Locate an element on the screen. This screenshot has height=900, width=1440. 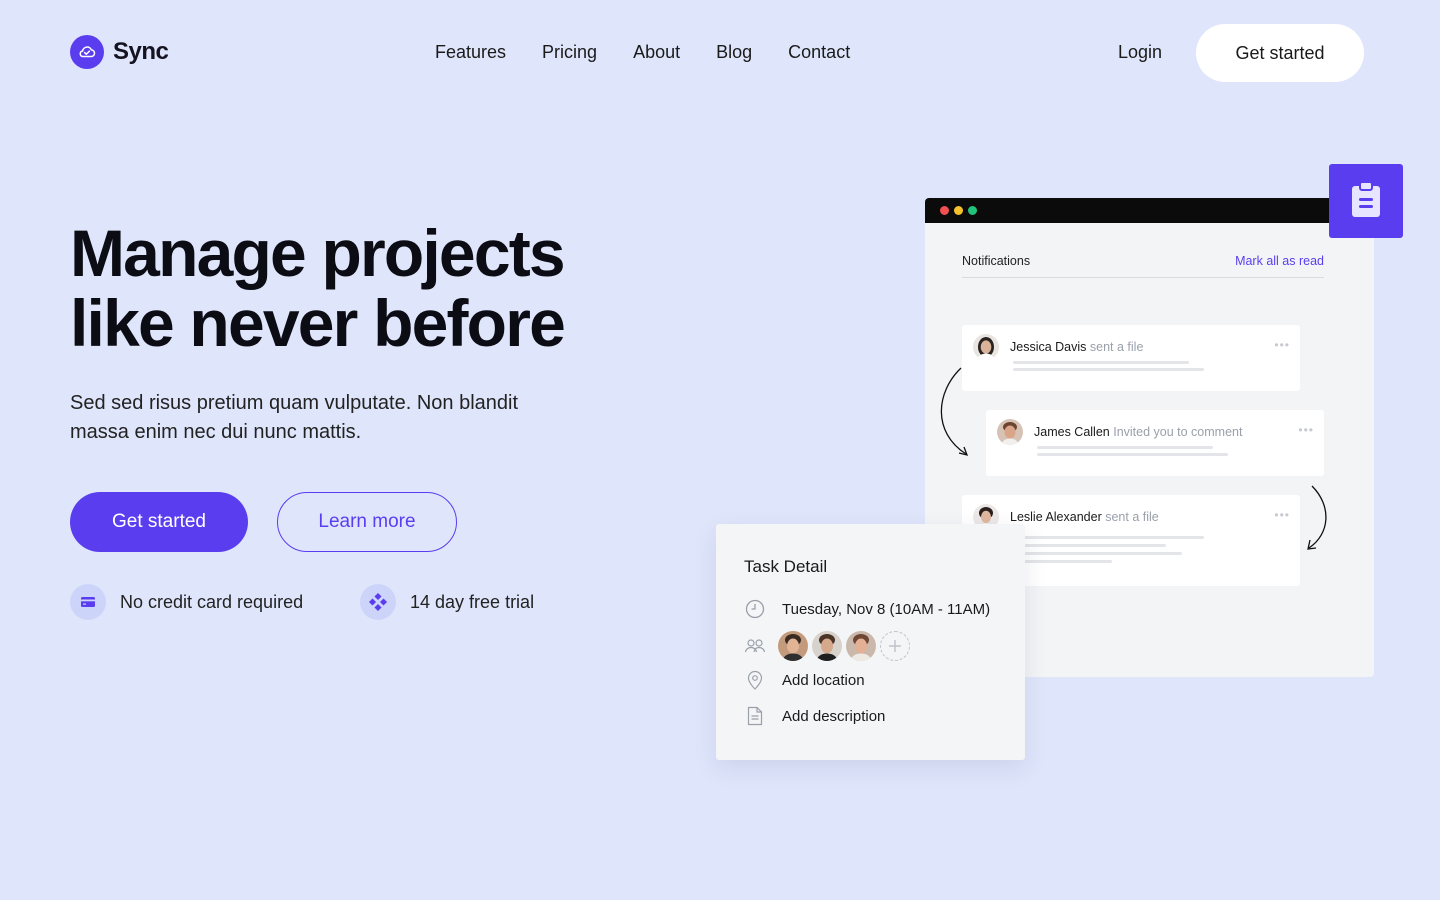
notification-text: James Callen Invited you to comment is located at coordinates (1138, 432).